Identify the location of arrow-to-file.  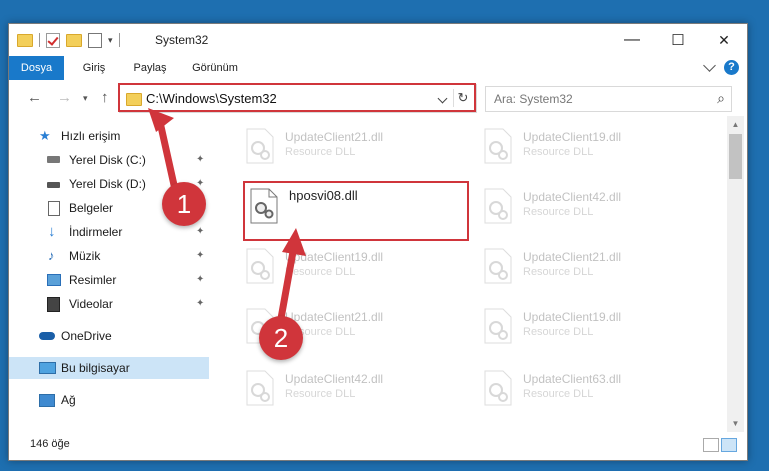
(287, 285).